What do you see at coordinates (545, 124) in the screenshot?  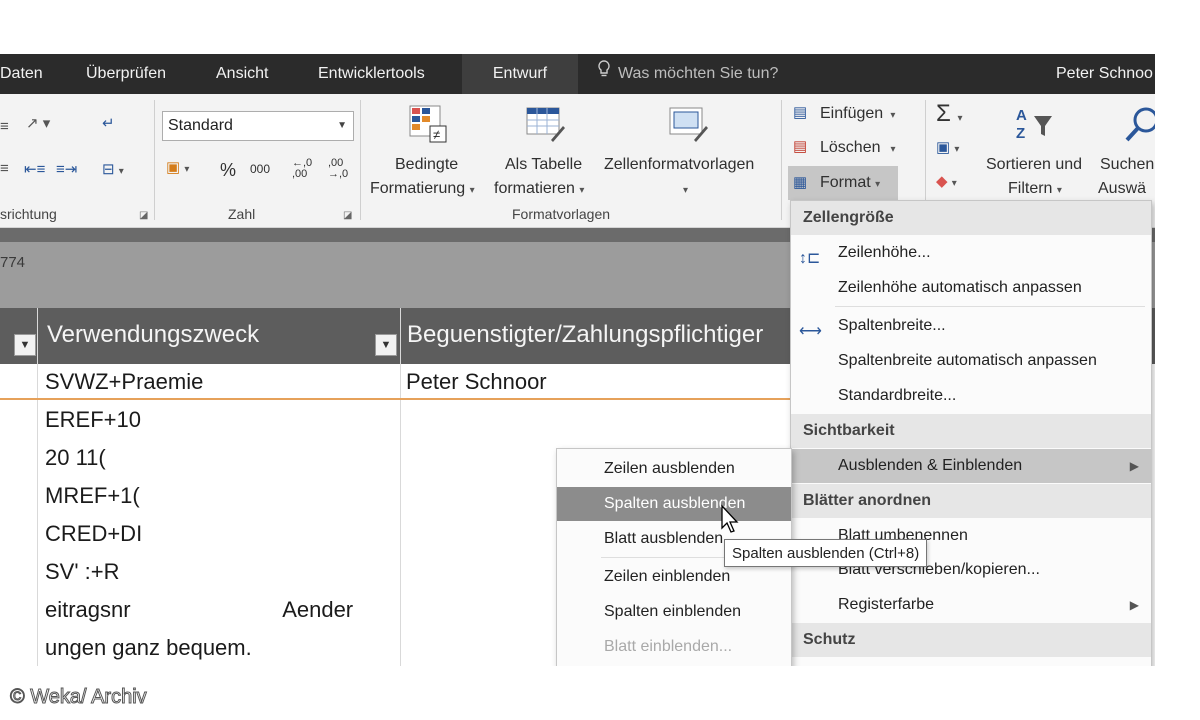 I see `format-as-table-icon` at bounding box center [545, 124].